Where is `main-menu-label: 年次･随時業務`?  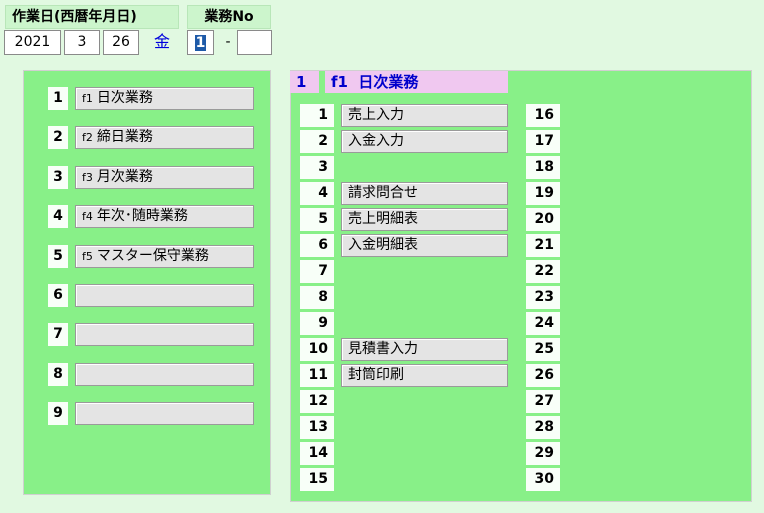 main-menu-label: 年次･随時業務 is located at coordinates (142, 216).